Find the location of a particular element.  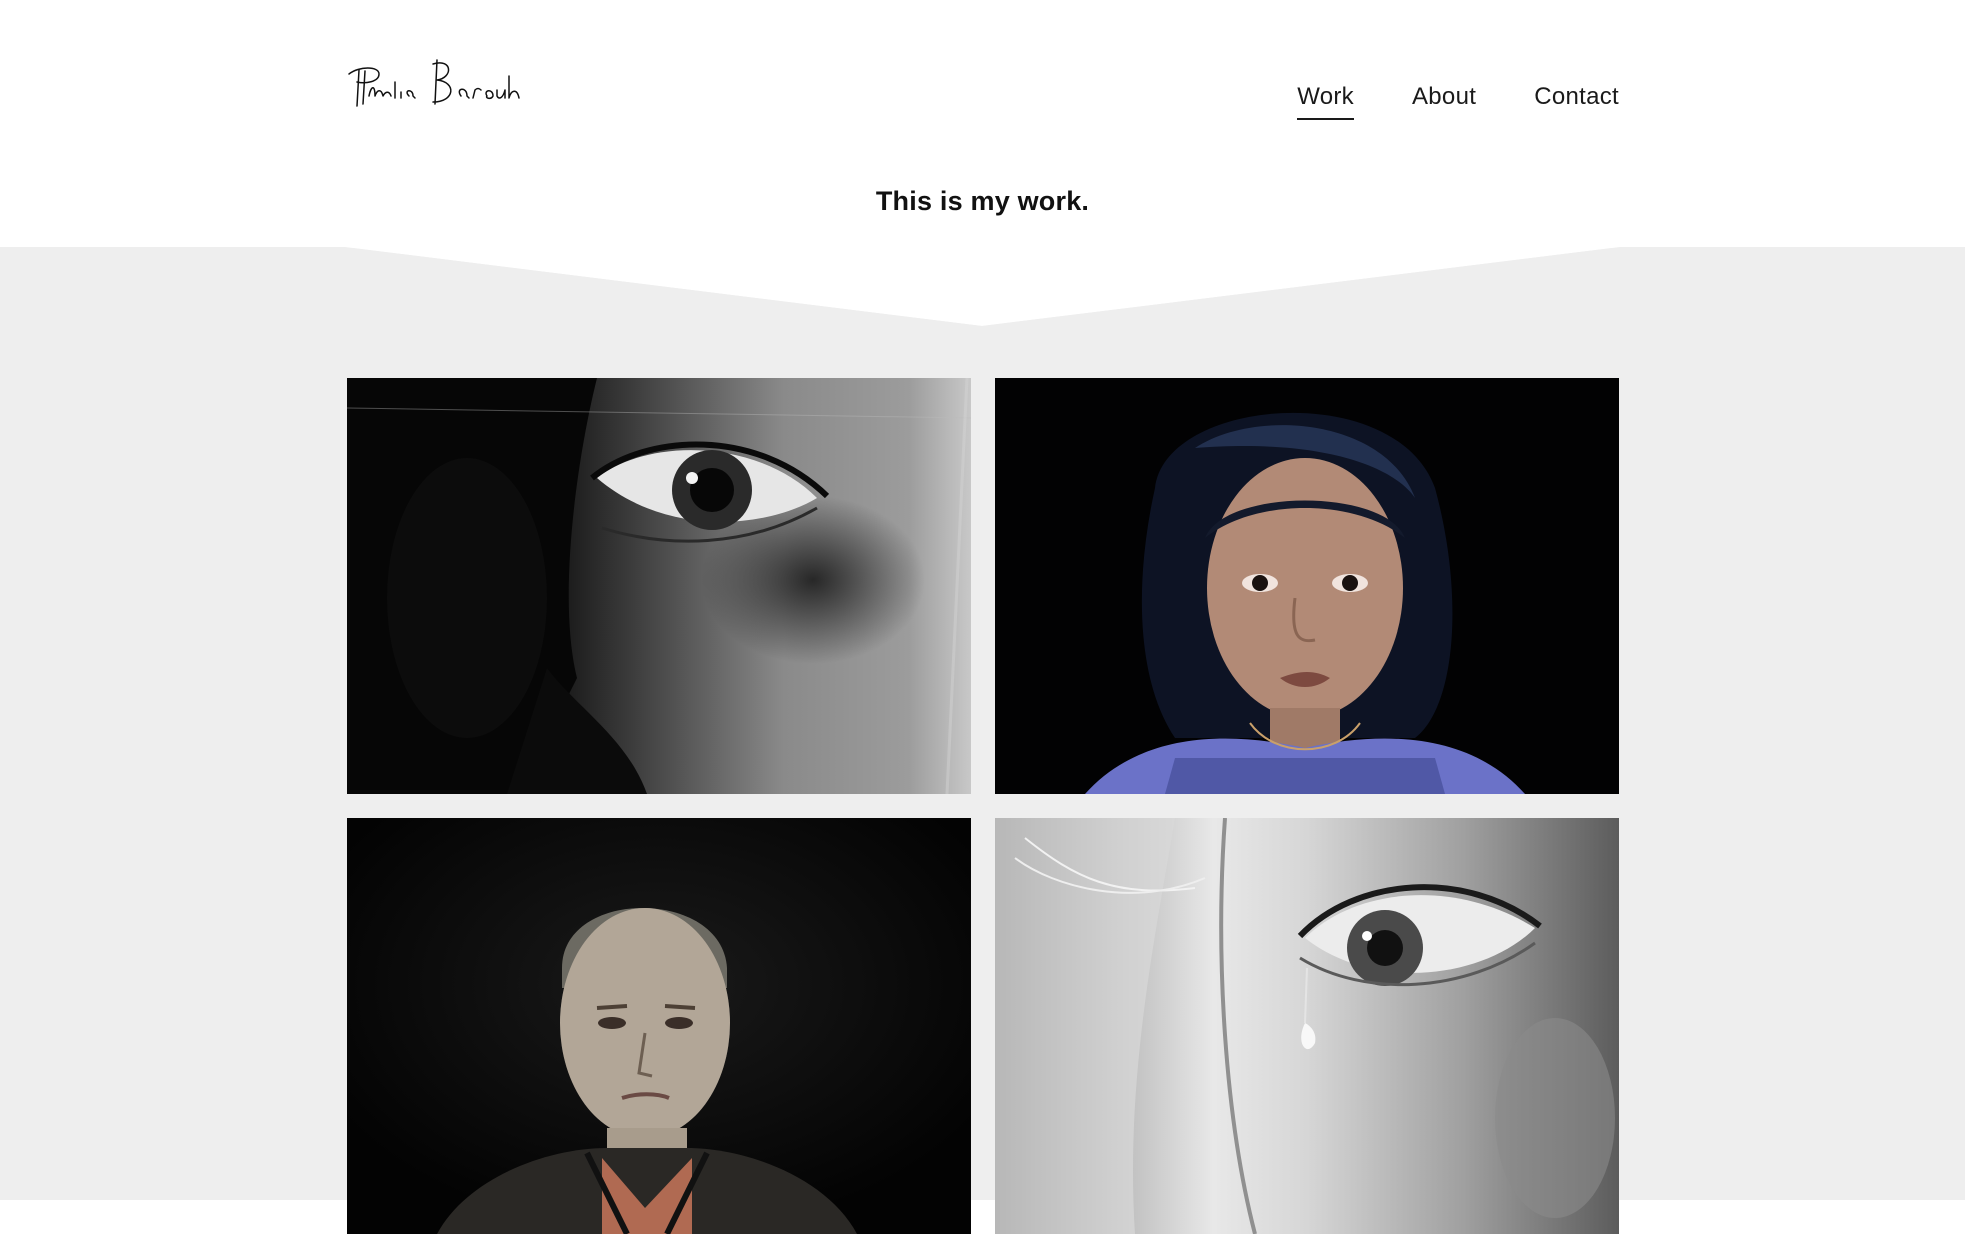

main-nav: Work About Contact is located at coordinates (1458, 101).